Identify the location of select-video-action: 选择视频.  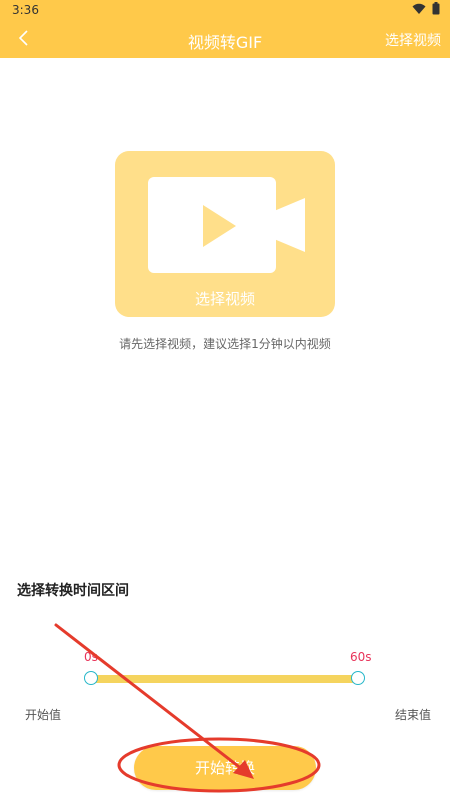
(413, 40).